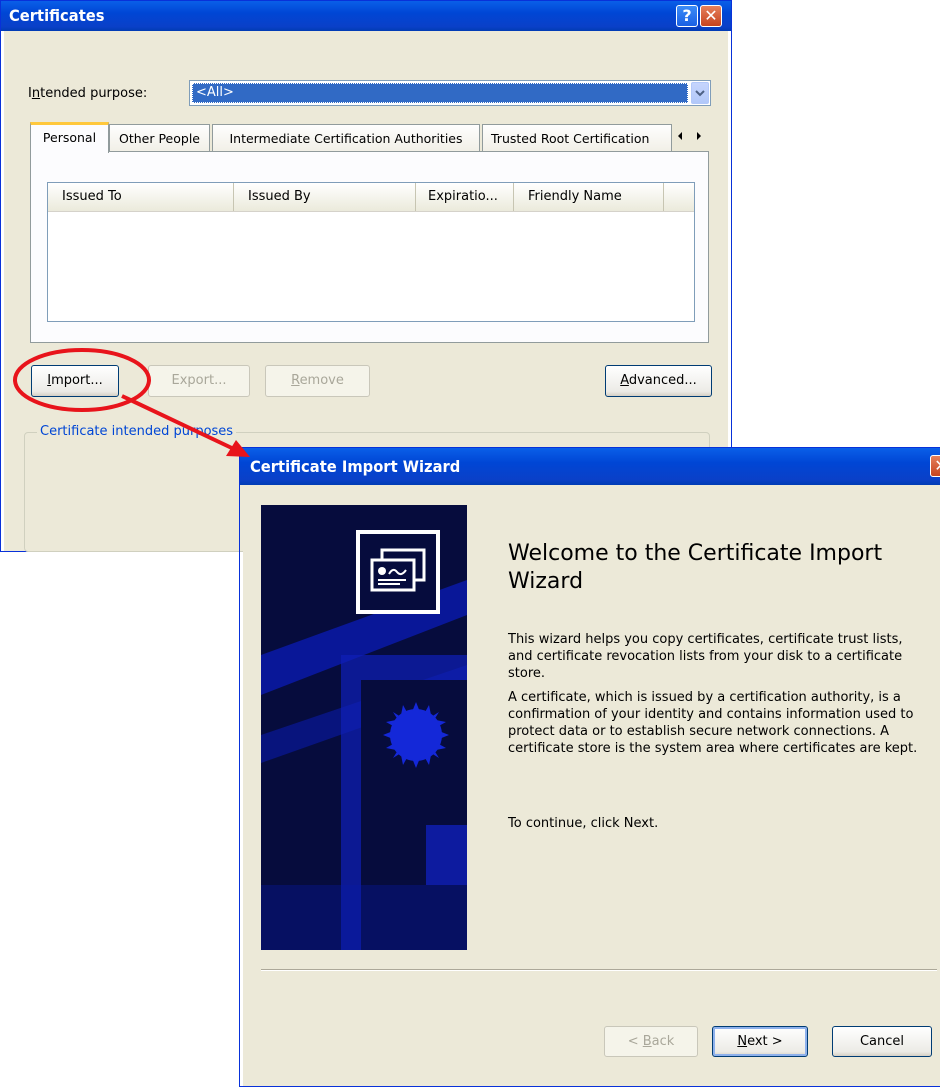 This screenshot has width=940, height=1087. What do you see at coordinates (583, 823) in the screenshot?
I see `wizard-paragraph-3: To continue, click Next.` at bounding box center [583, 823].